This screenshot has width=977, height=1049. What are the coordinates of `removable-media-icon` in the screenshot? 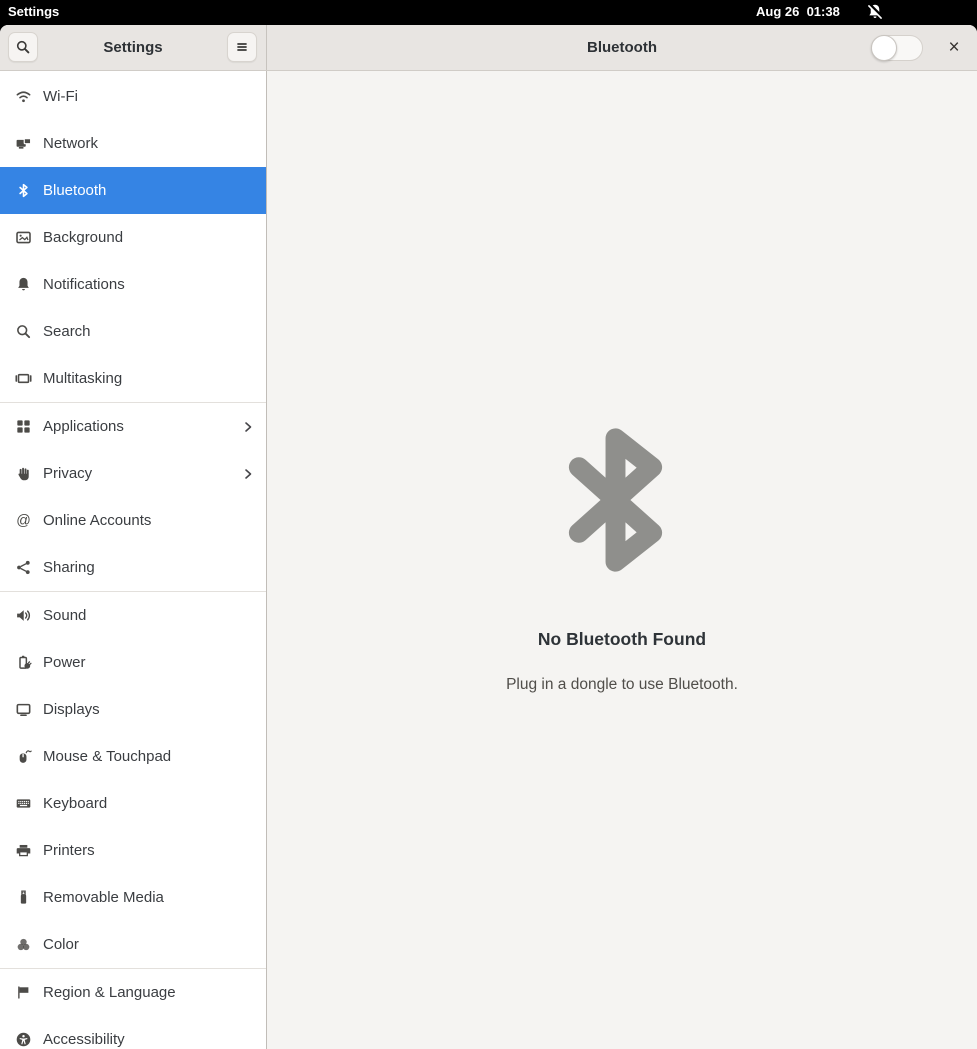 It's located at (23, 898).